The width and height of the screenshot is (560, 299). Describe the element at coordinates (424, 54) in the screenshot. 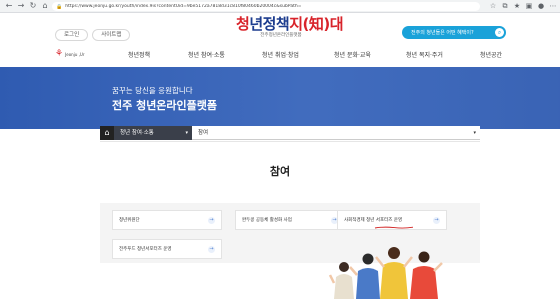

I see `nav-item-welfare: 청년 복지·주거` at that location.